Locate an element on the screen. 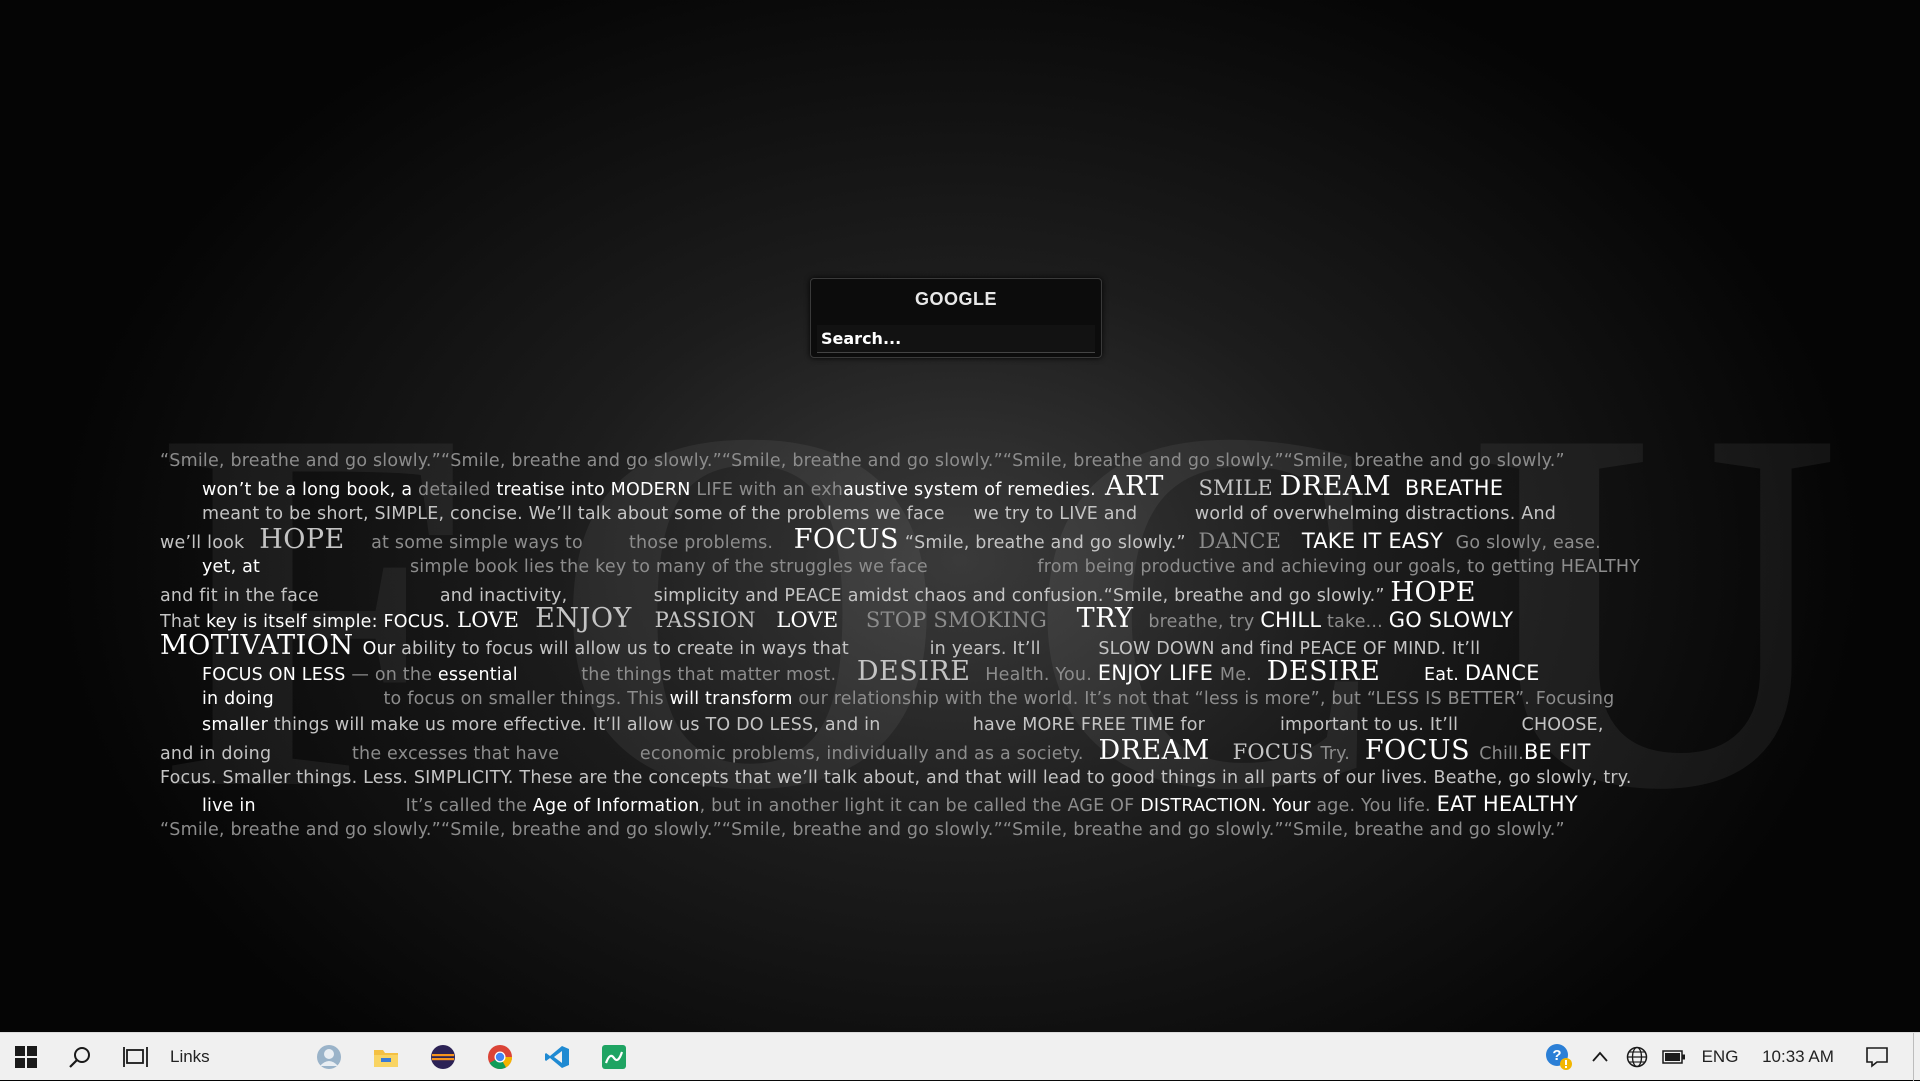  system-tray: ? ENG 10:33 AM is located at coordinates (1728, 1057).